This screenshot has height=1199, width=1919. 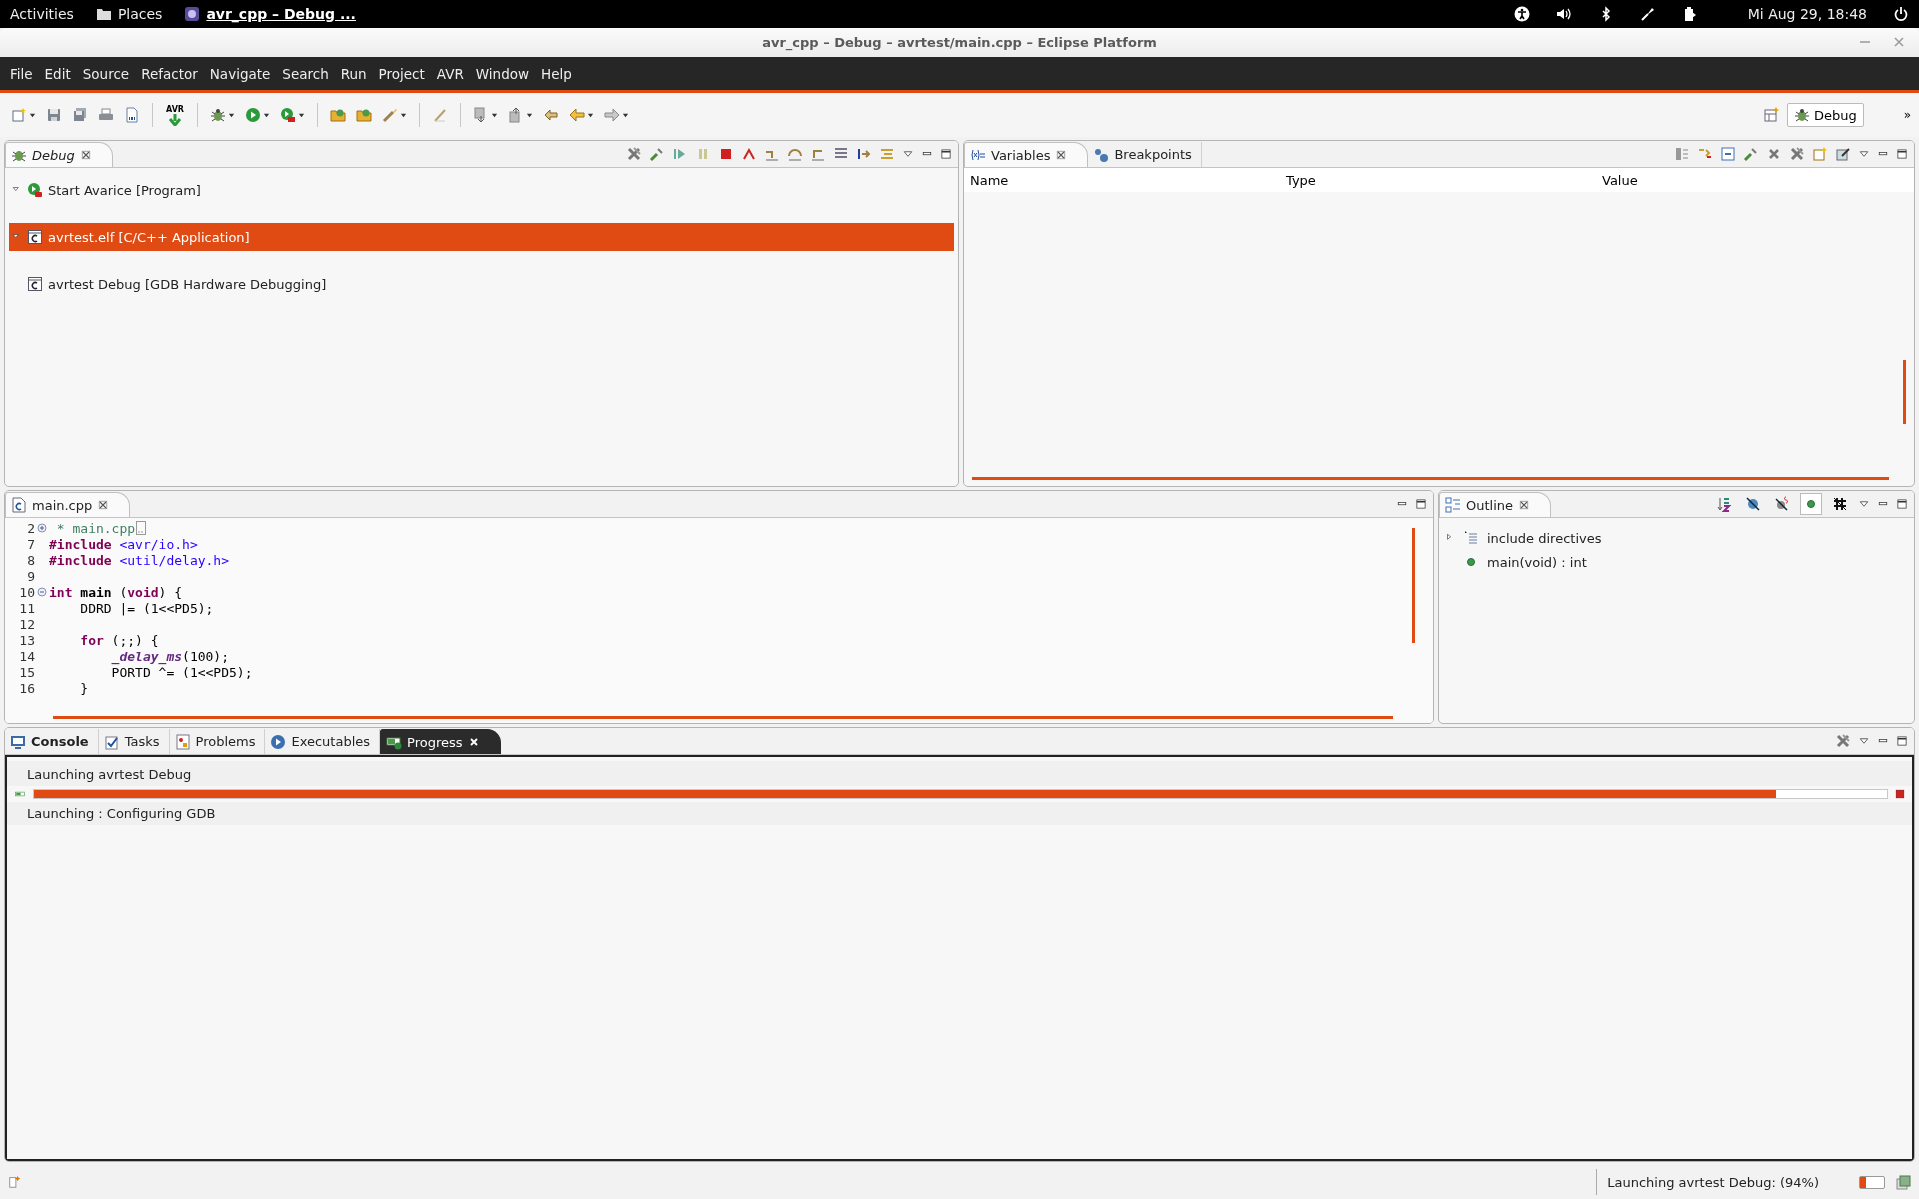 I want to click on view-tab: Debug, so click(x=59, y=154).